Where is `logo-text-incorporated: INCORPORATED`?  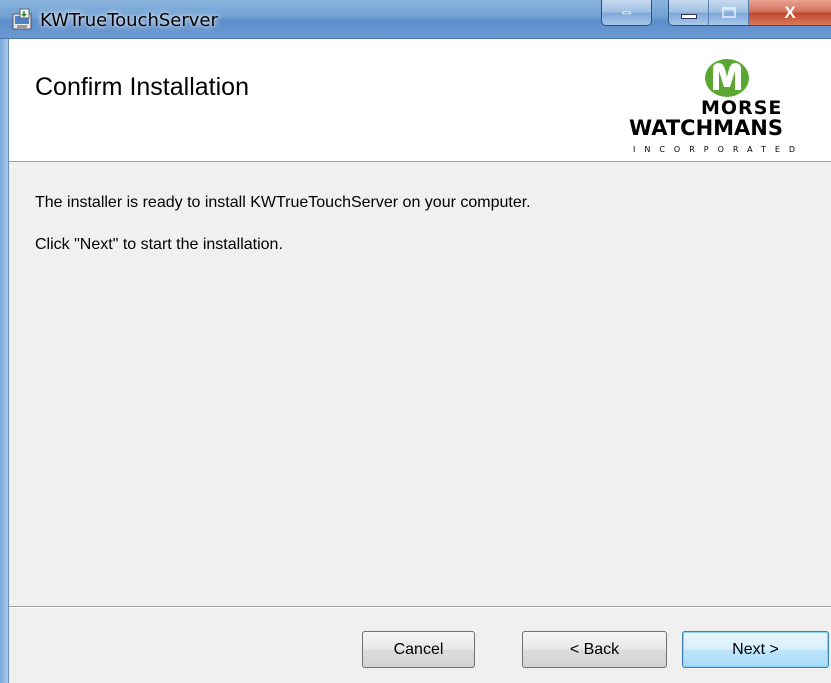
logo-text-incorporated: INCORPORATED is located at coordinates (719, 149).